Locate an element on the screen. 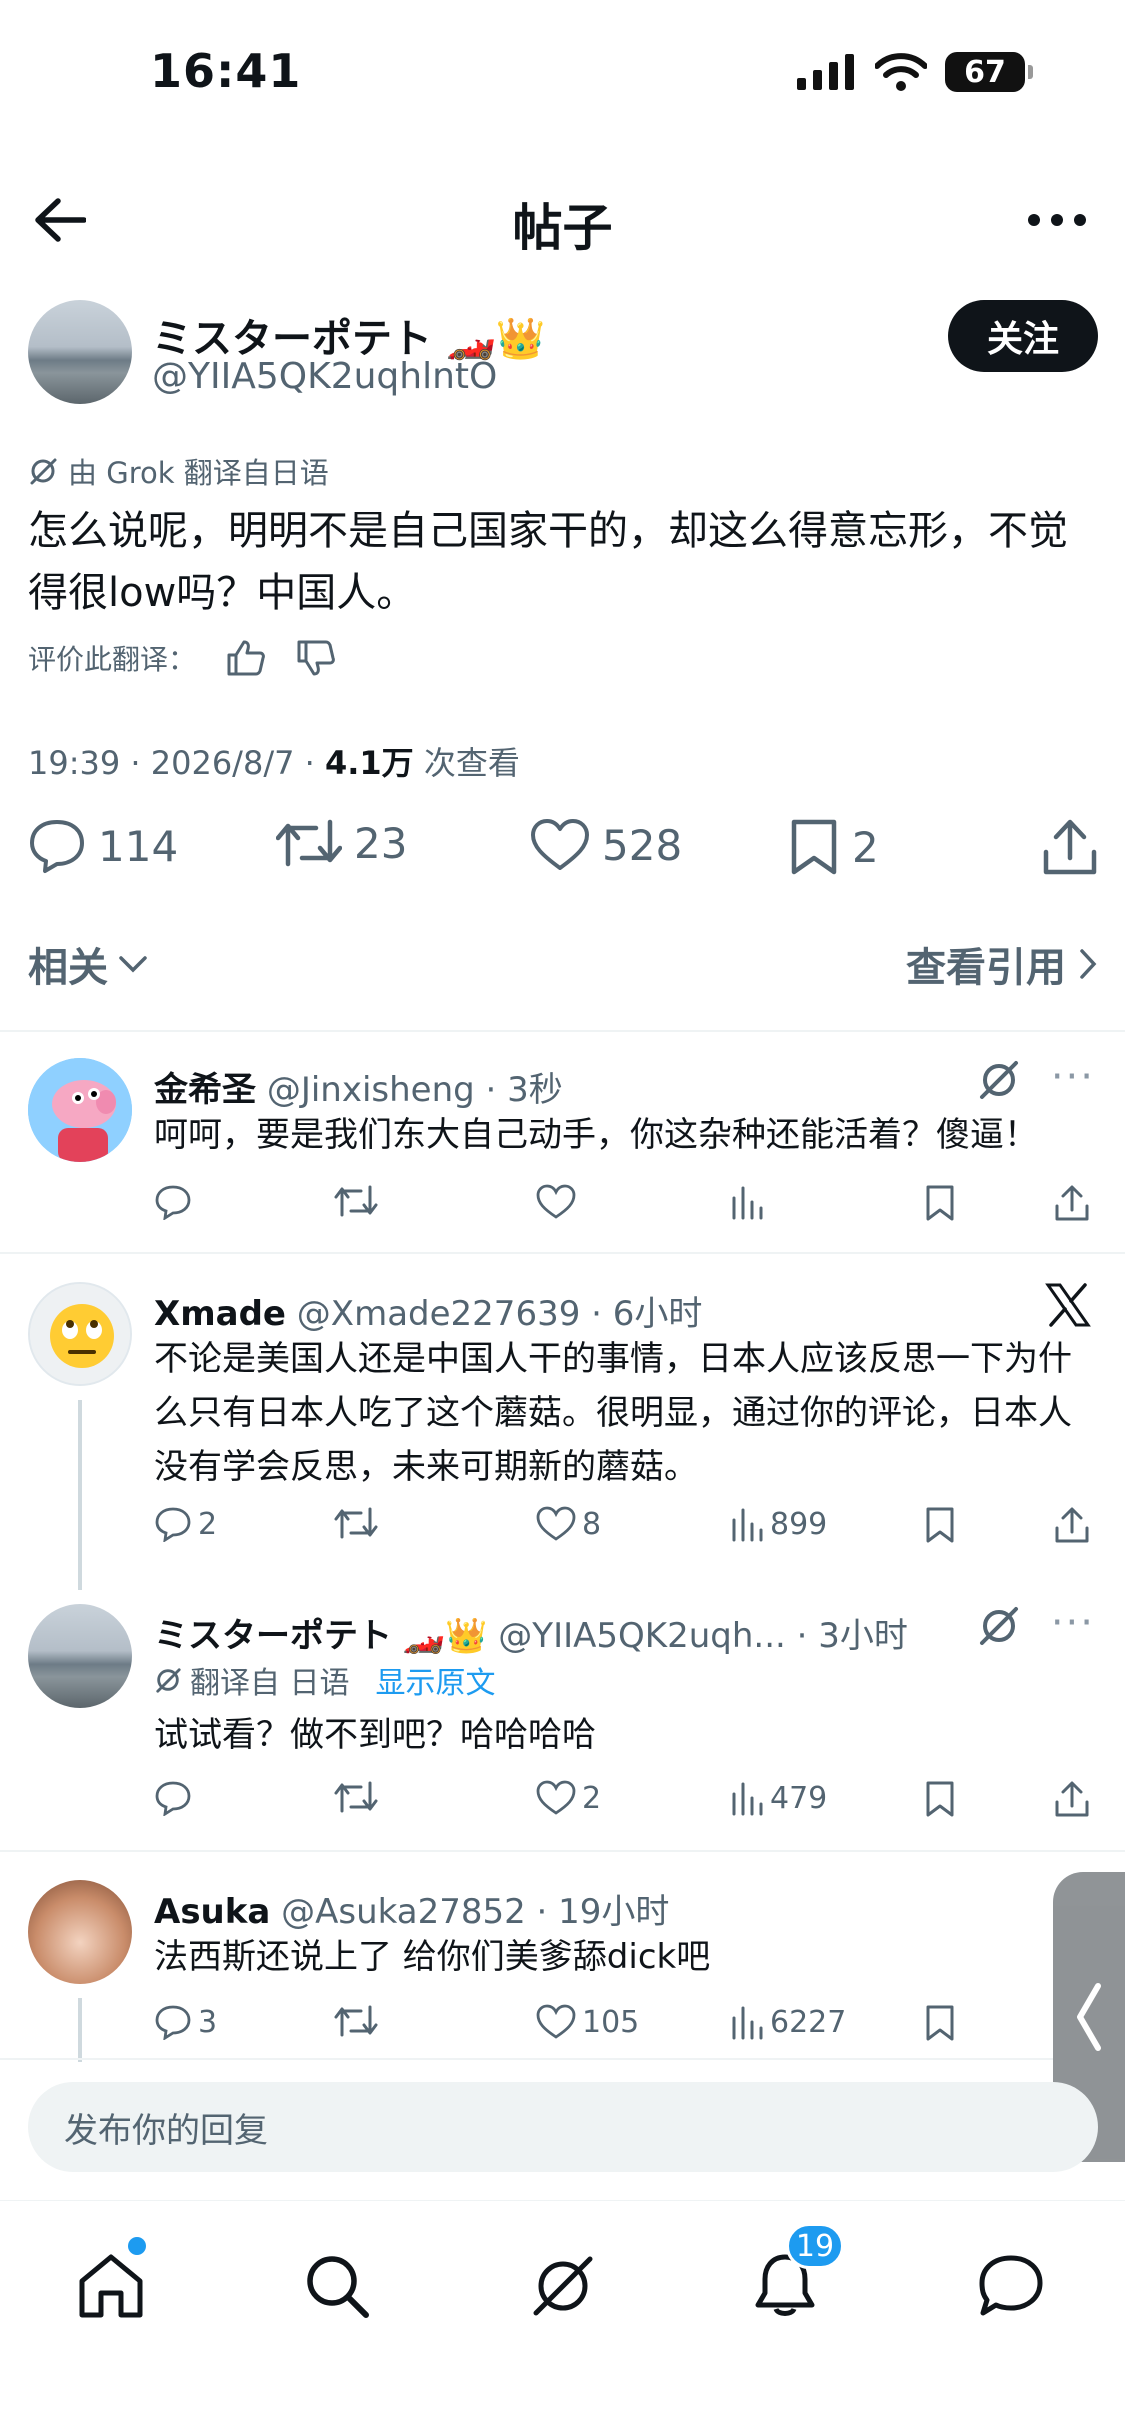 The image size is (1125, 2436). thumbs-down-icon is located at coordinates (316, 658).